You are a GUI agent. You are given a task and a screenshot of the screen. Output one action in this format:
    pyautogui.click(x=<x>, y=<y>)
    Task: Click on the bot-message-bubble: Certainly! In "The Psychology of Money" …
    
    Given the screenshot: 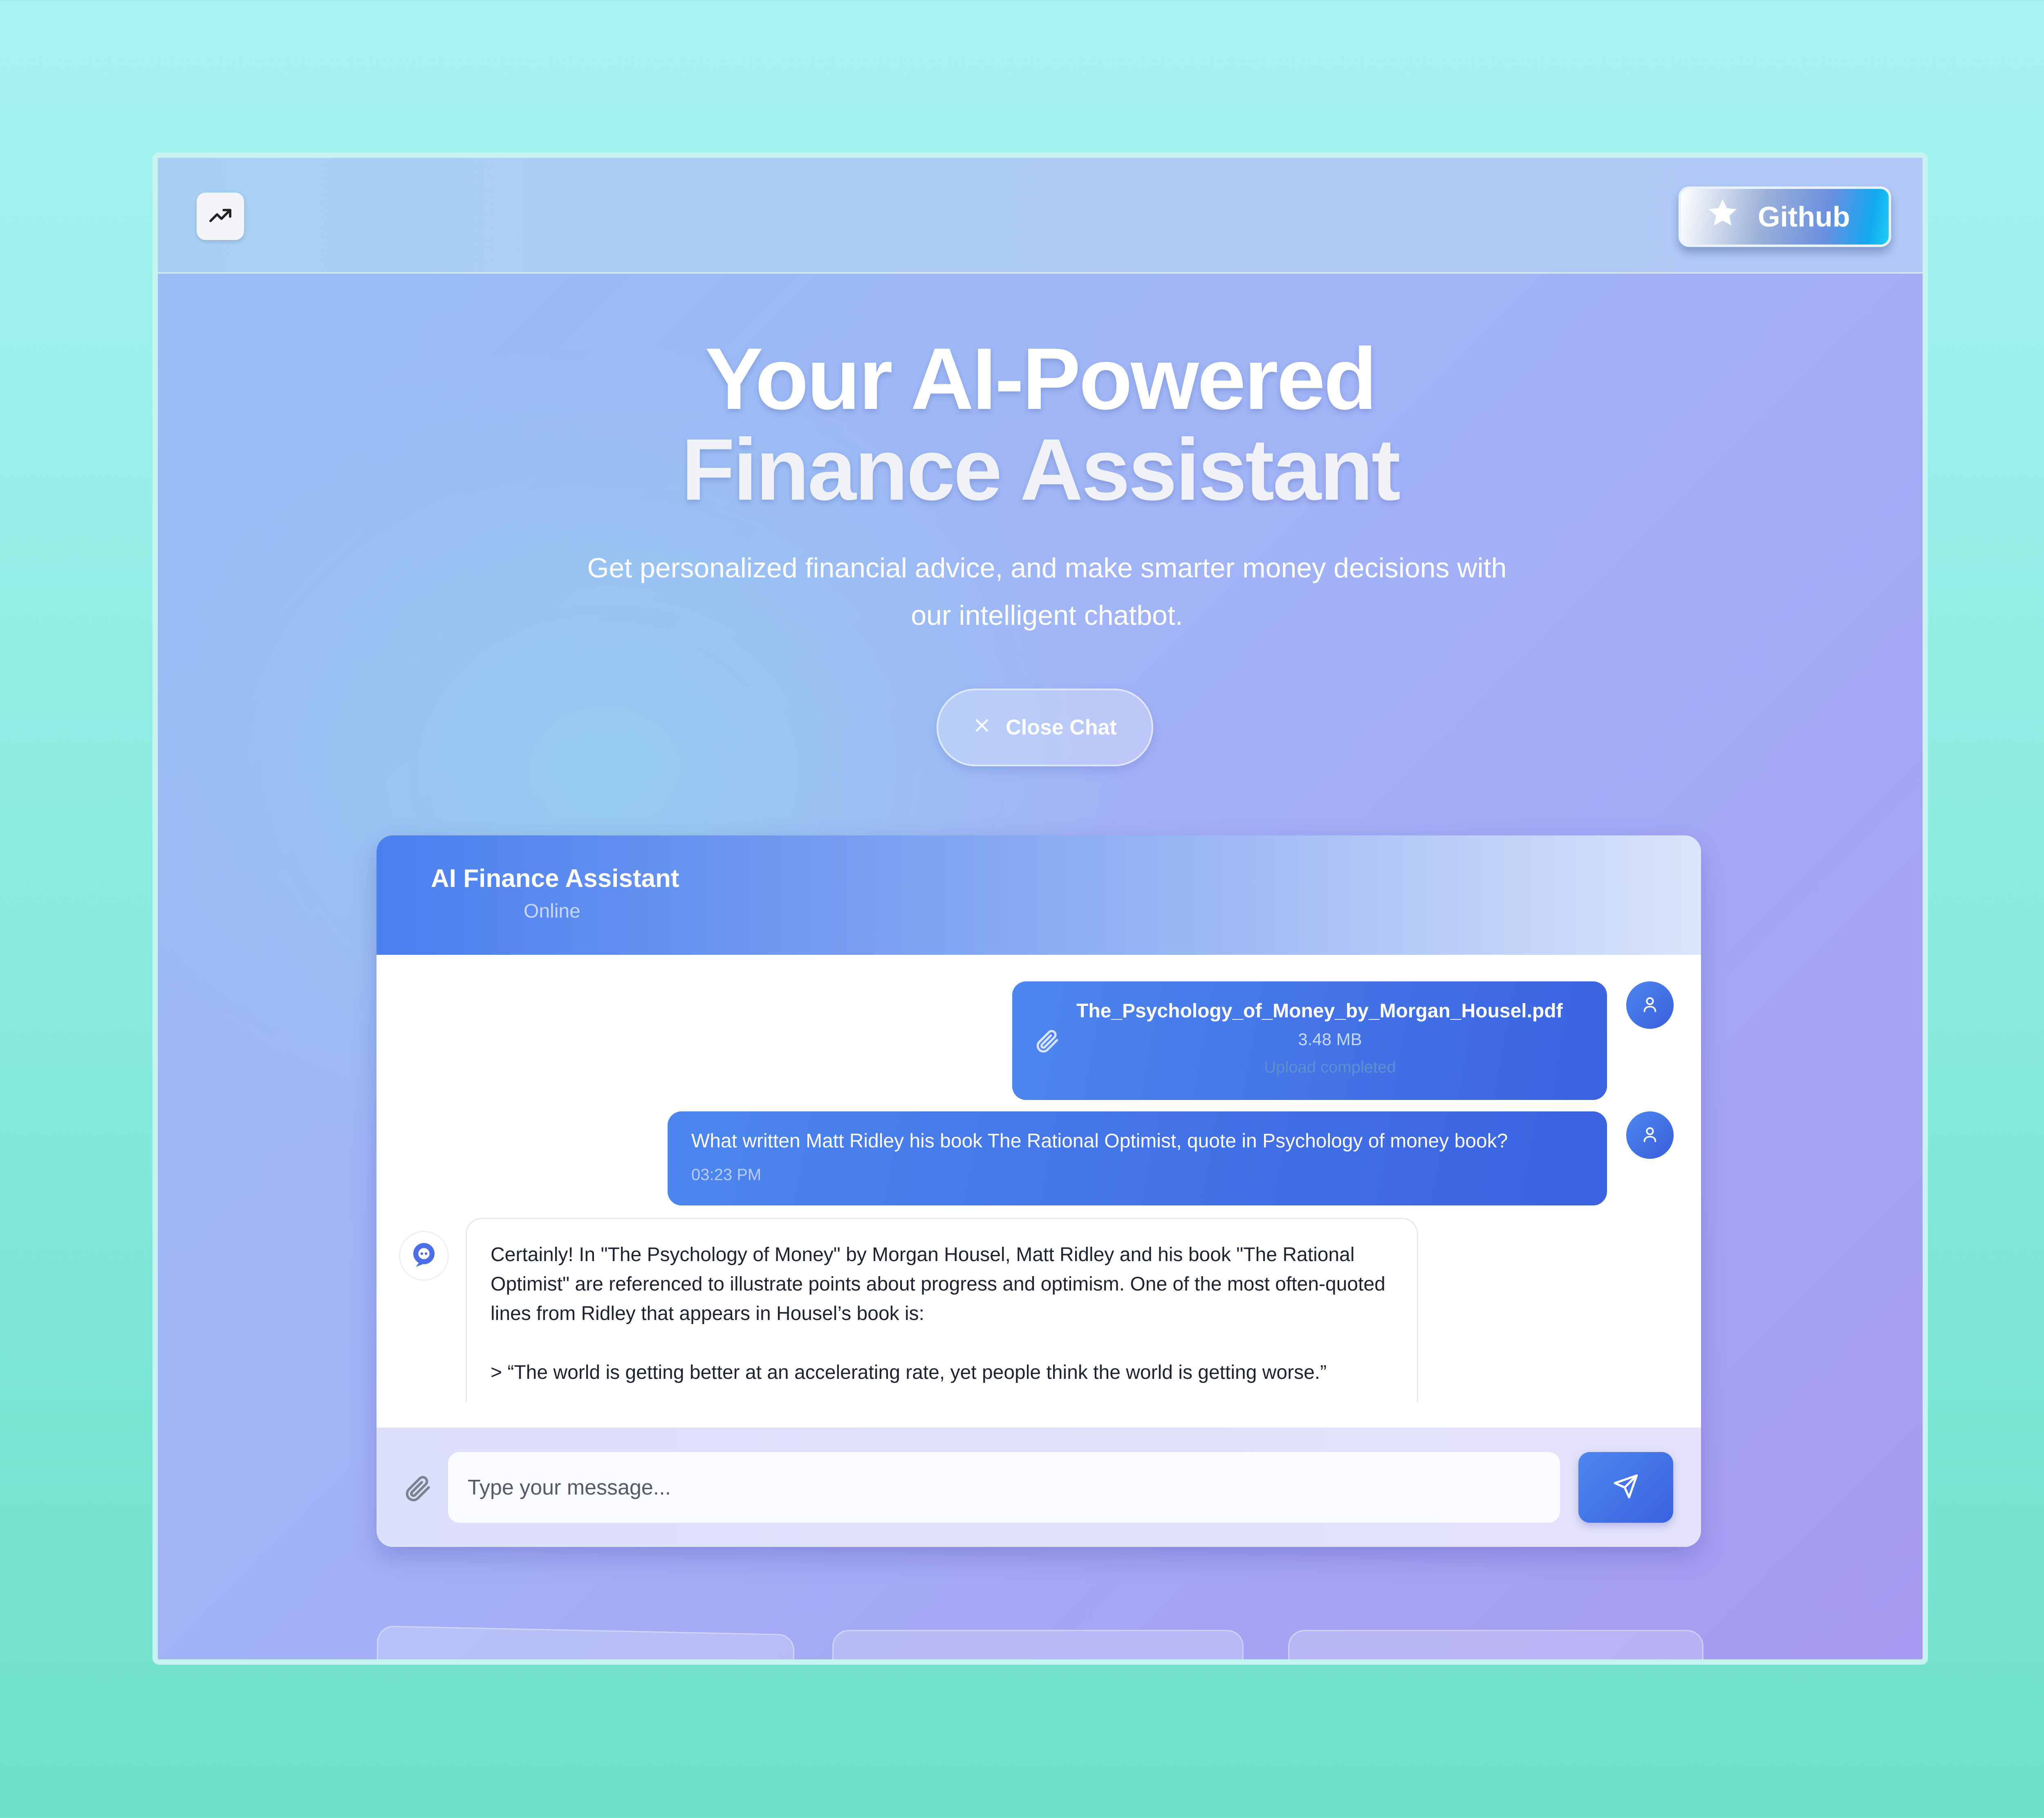 What is the action you would take?
    pyautogui.click(x=942, y=1310)
    